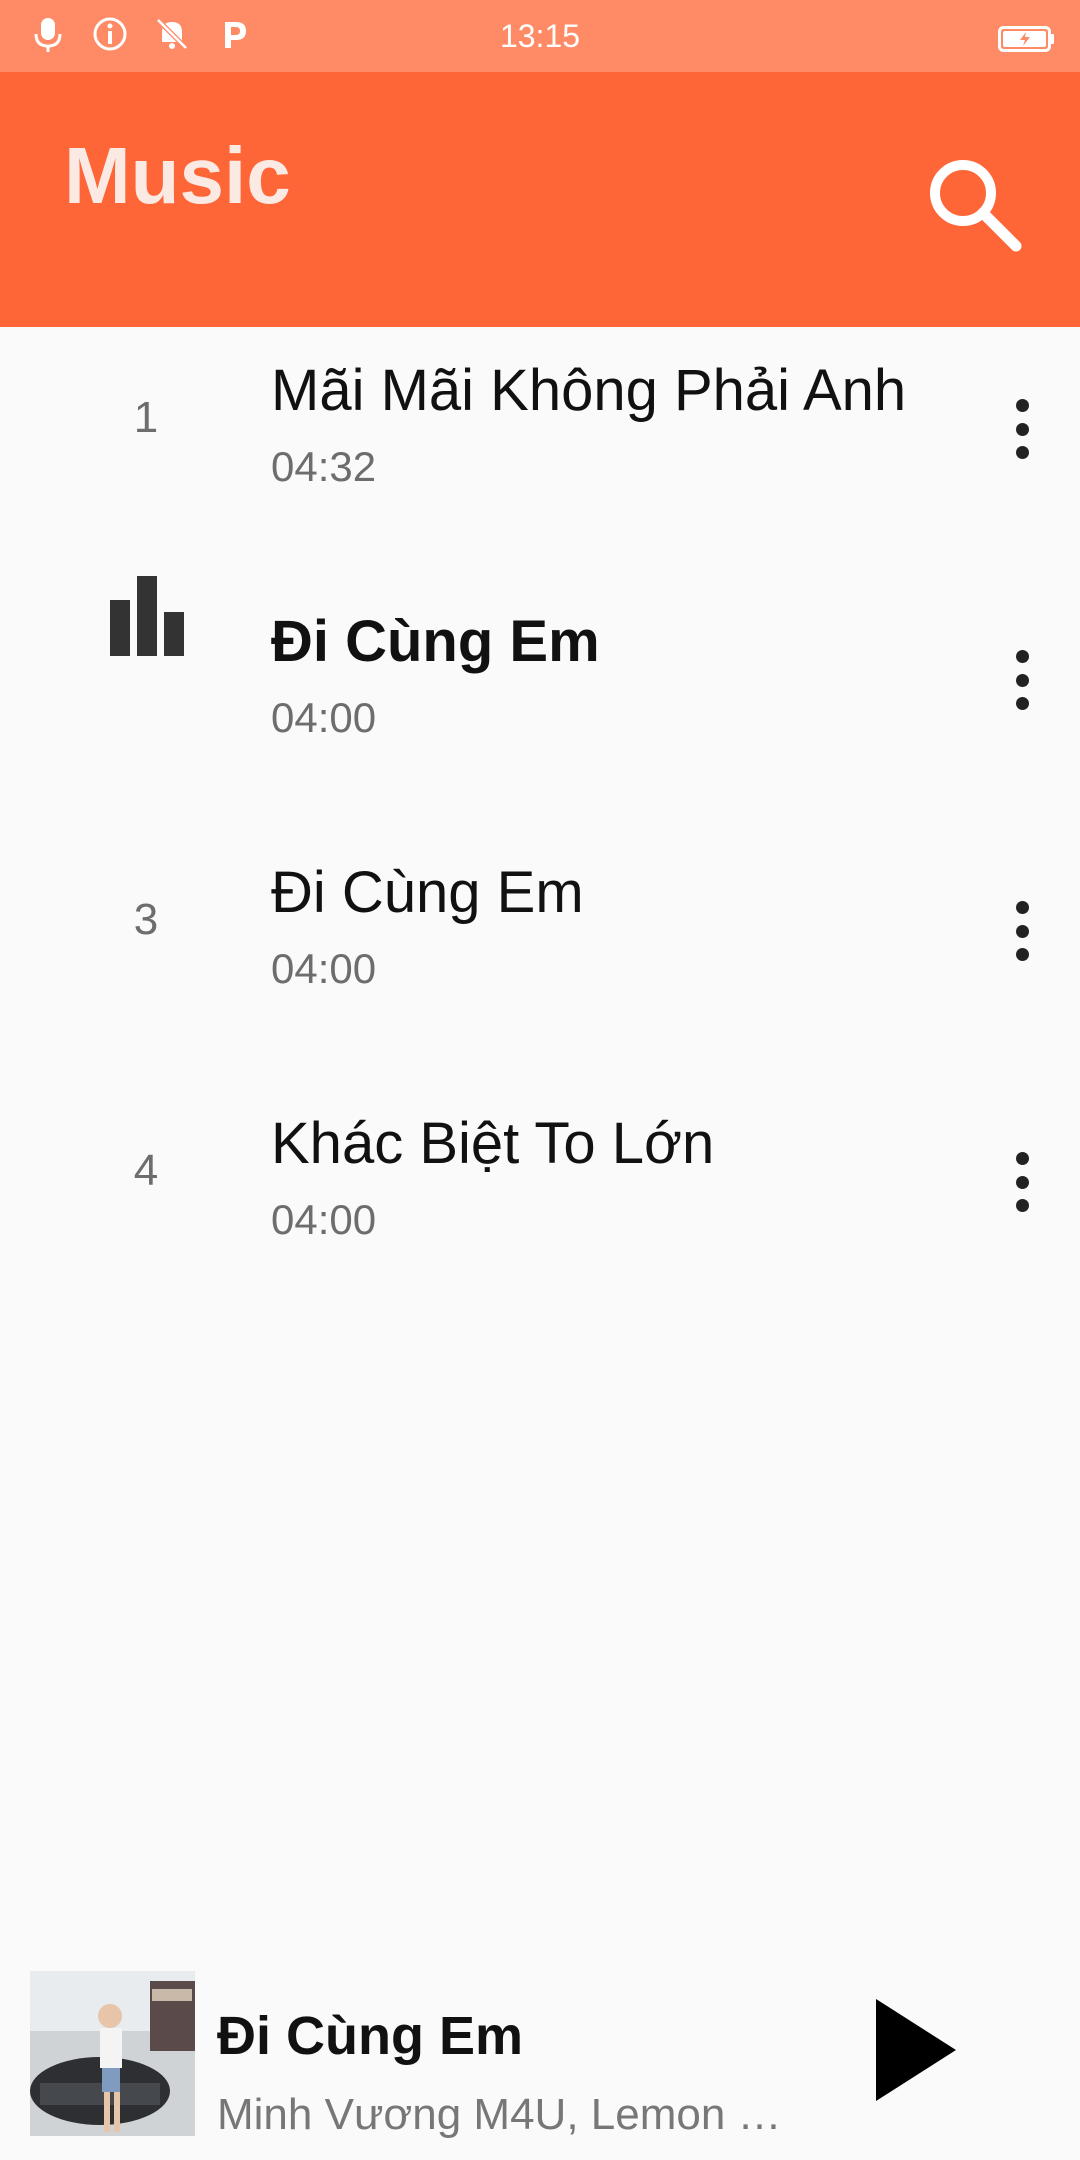  I want to click on now-playing-artist: Minh Vương M4U, Lemon C.., so click(502, 2114).